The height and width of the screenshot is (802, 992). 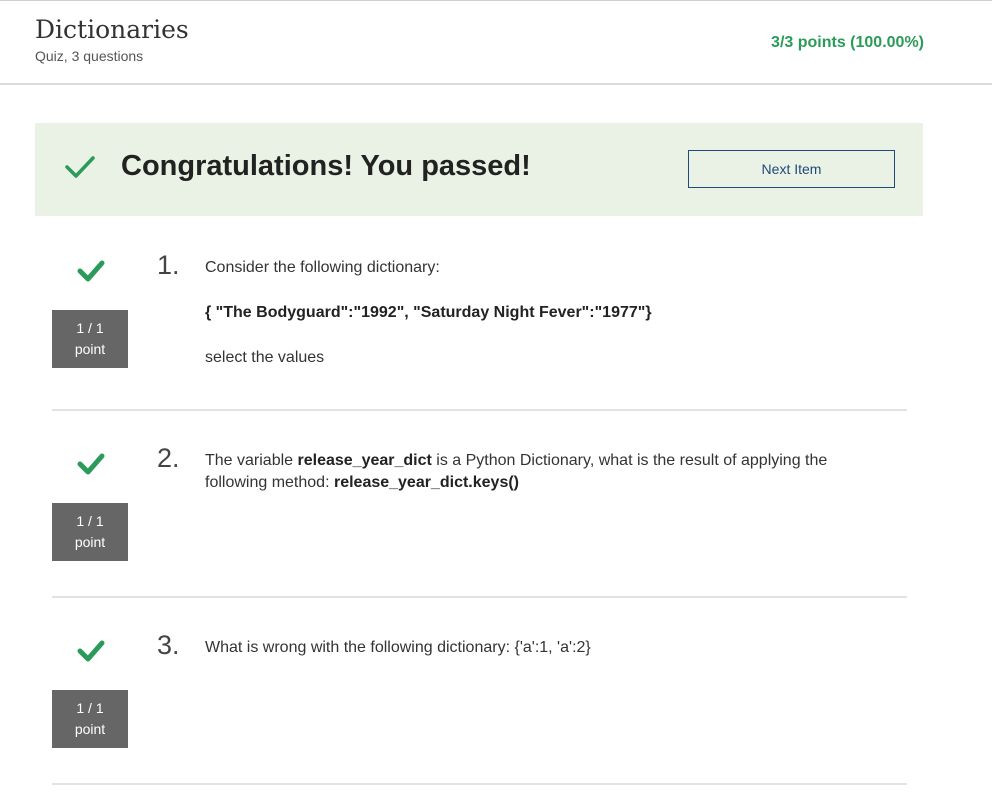 I want to click on question-number: 2., so click(x=168, y=458).